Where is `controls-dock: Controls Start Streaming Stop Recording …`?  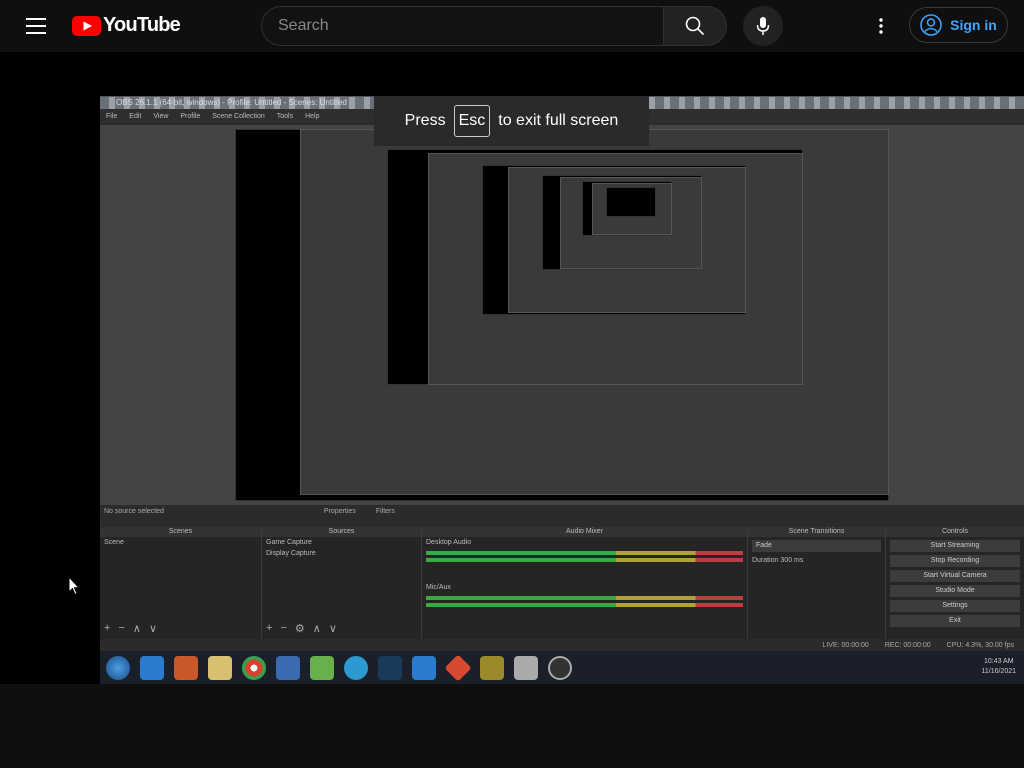
controls-dock: Controls Start Streaming Stop Recording … is located at coordinates (955, 583).